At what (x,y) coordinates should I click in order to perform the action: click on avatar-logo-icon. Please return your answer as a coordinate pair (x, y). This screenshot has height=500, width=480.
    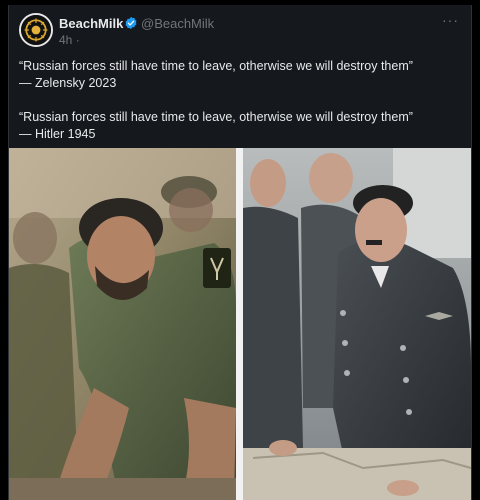
    Looking at the image, I should click on (36, 30).